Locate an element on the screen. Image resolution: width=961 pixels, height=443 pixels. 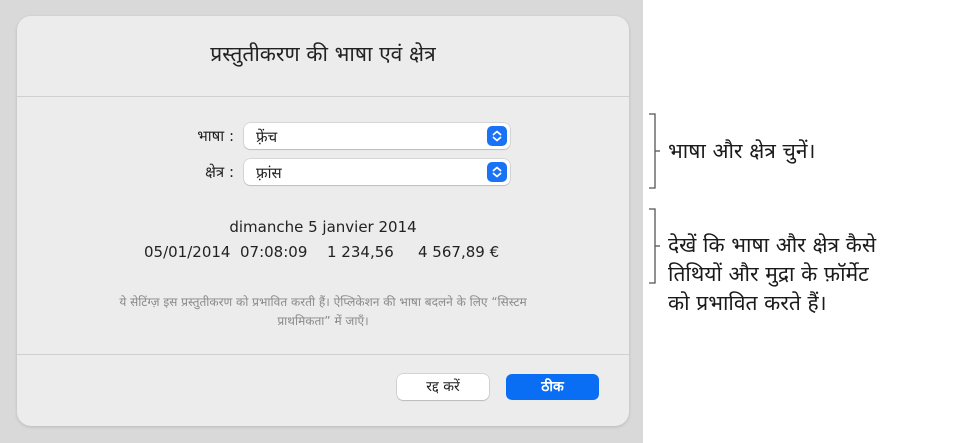
region-popup: फ़्रांस is located at coordinates (377, 172).